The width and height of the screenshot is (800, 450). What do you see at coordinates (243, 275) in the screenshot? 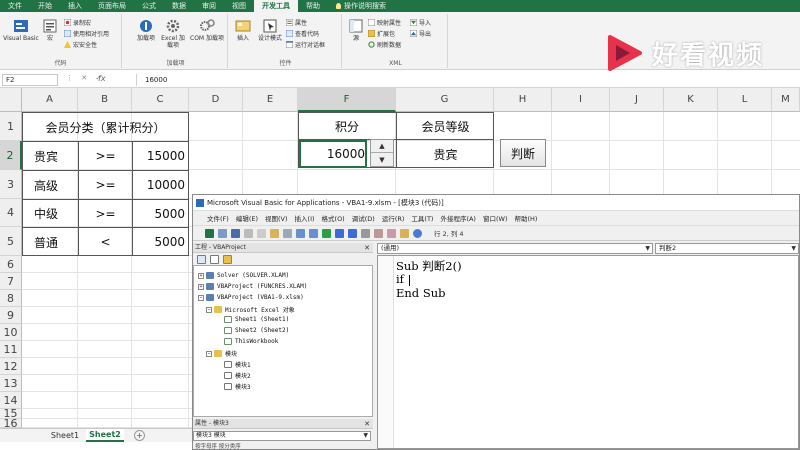
I see `tree-node: + Solver (SOLVER.XLAM)` at bounding box center [243, 275].